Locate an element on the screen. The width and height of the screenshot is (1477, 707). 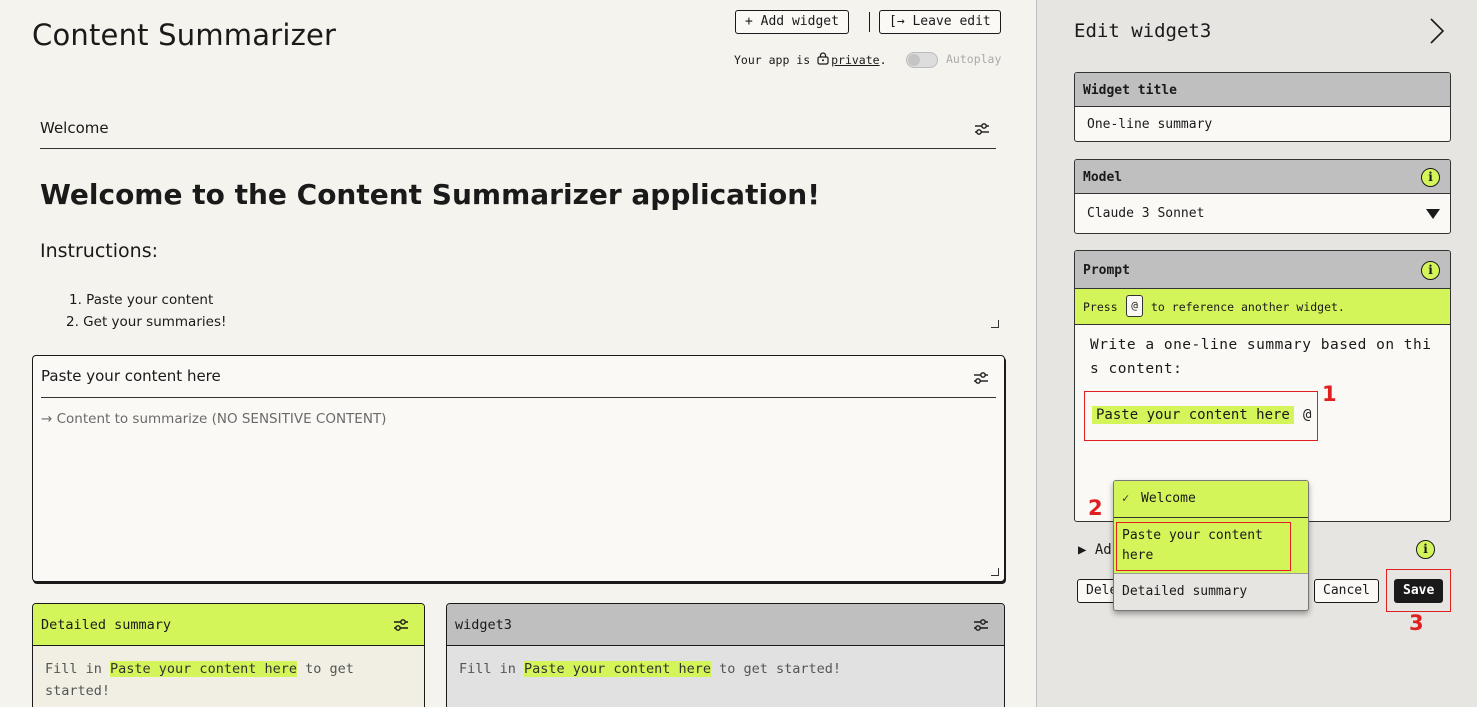
list-item: 2. Get your summaries! is located at coordinates (146, 322).